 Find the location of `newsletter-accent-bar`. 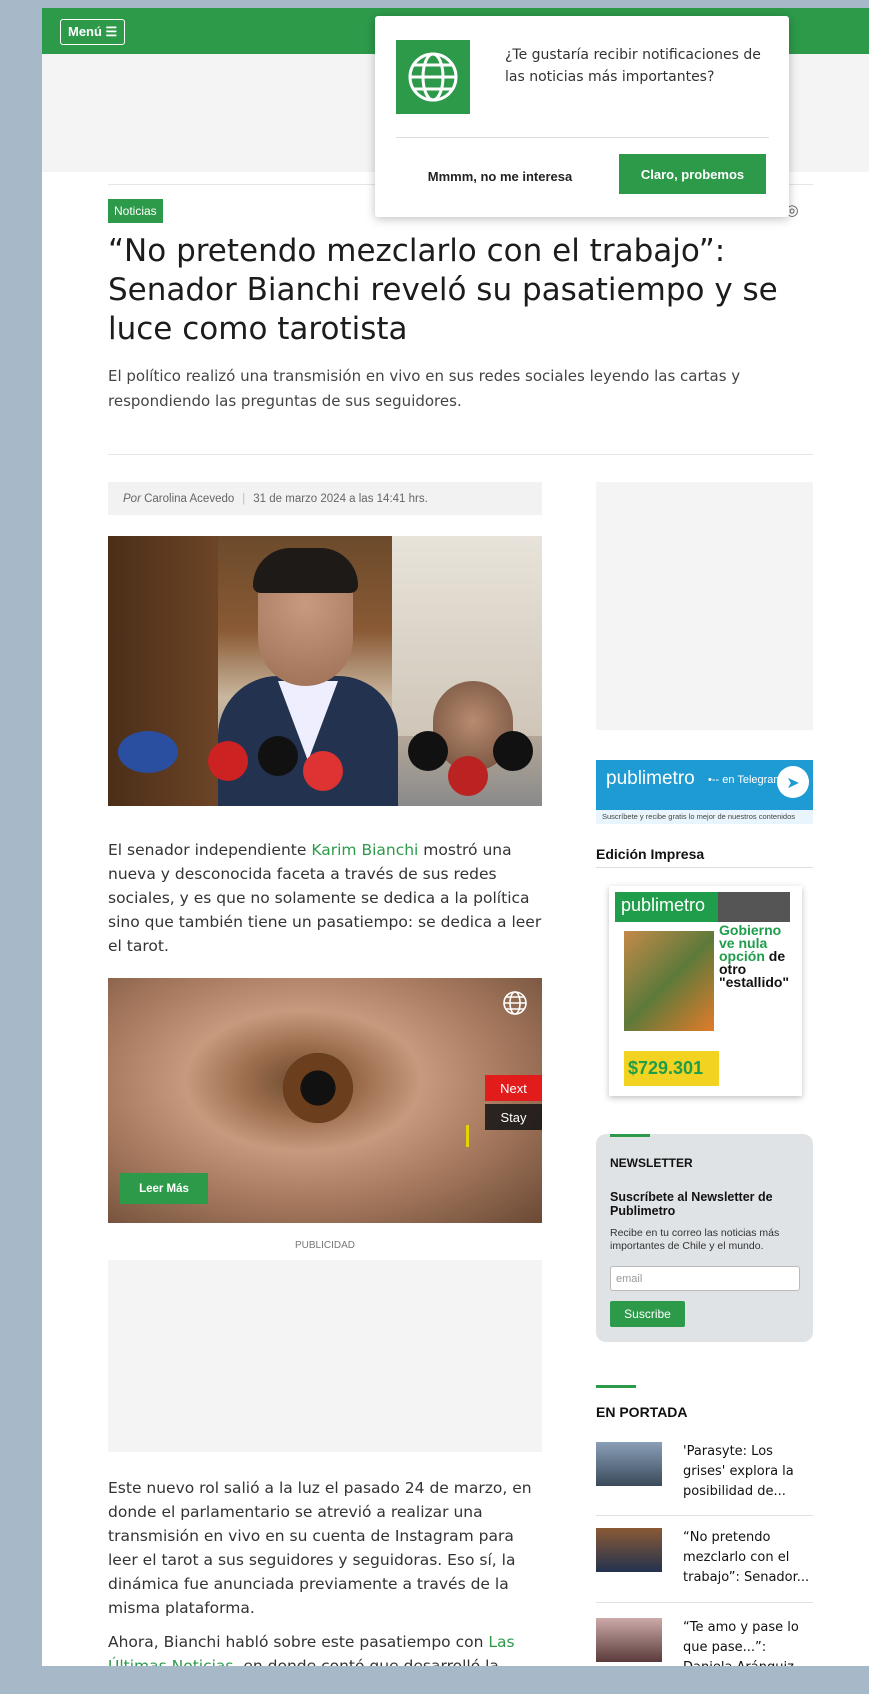

newsletter-accent-bar is located at coordinates (630, 1135).